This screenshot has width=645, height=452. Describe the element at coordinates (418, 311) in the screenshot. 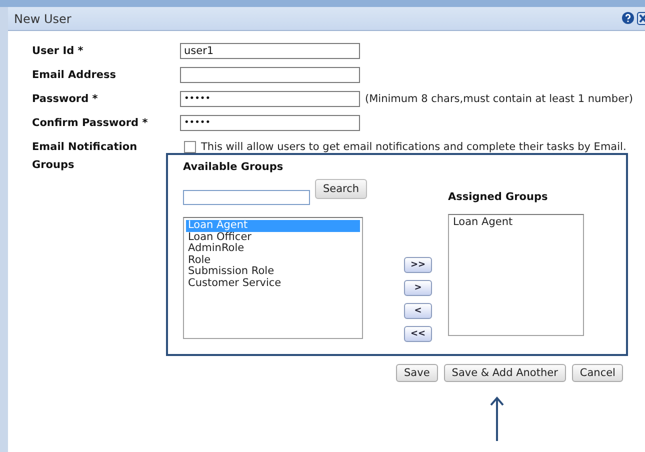

I see `move-button: <` at that location.